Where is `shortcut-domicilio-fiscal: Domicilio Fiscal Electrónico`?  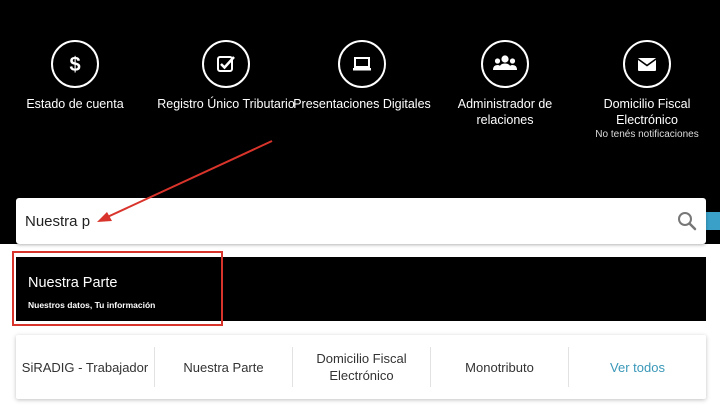
shortcut-domicilio-fiscal: Domicilio Fiscal Electrónico is located at coordinates (361, 367).